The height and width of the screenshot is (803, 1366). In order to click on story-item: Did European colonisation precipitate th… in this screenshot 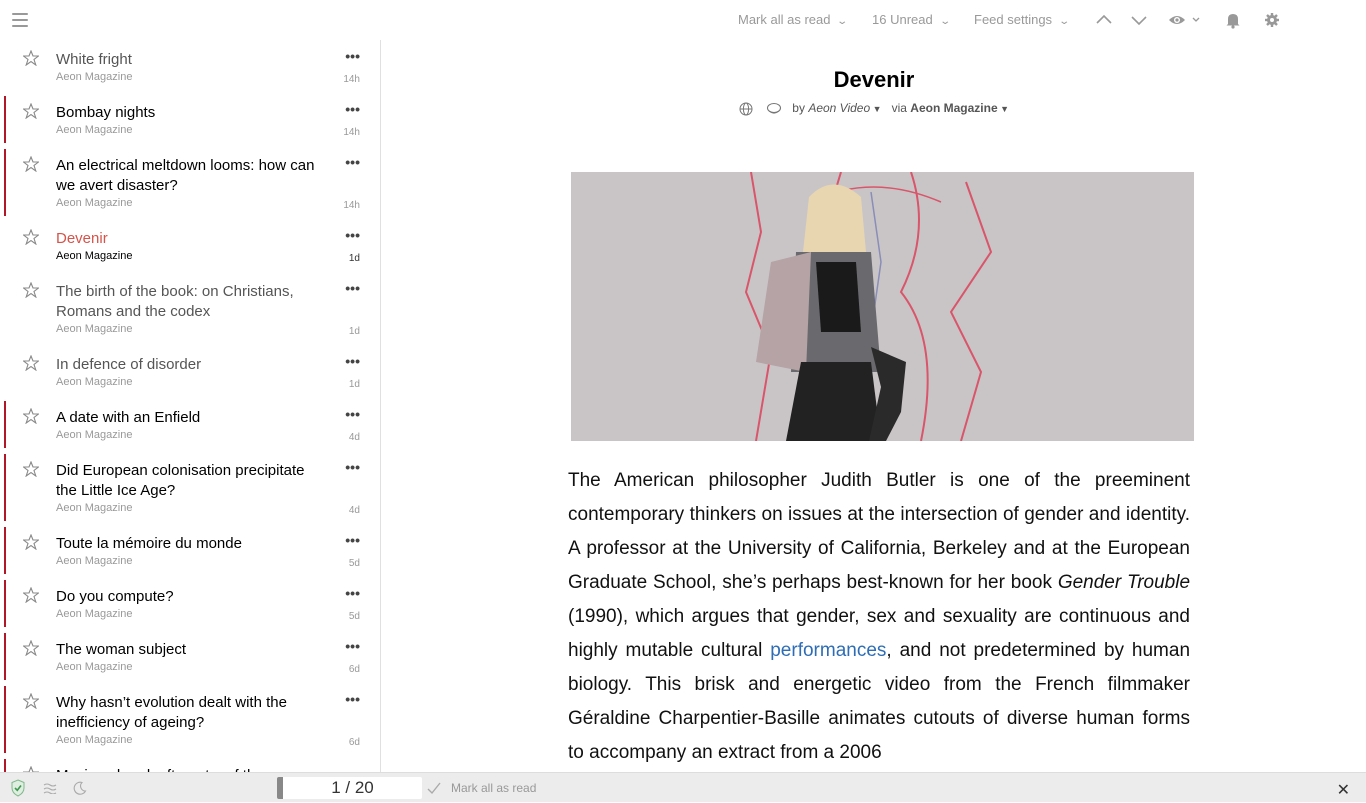, I will do `click(190, 487)`.